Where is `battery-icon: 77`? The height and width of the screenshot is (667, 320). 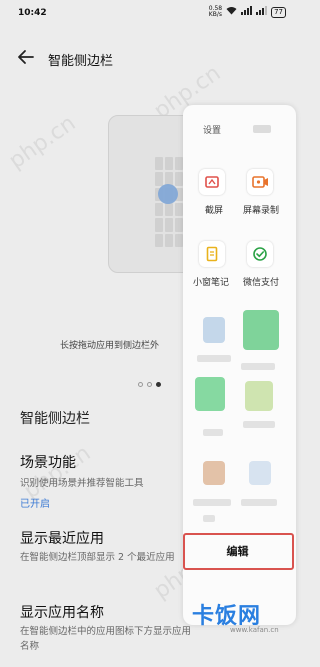
battery-icon: 77 is located at coordinates (278, 12).